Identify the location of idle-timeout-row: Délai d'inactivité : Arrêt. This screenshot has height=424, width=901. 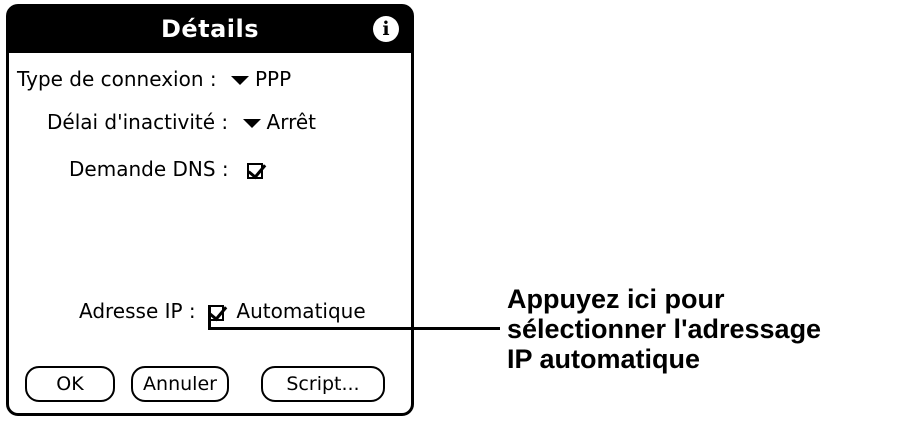
(181, 122).